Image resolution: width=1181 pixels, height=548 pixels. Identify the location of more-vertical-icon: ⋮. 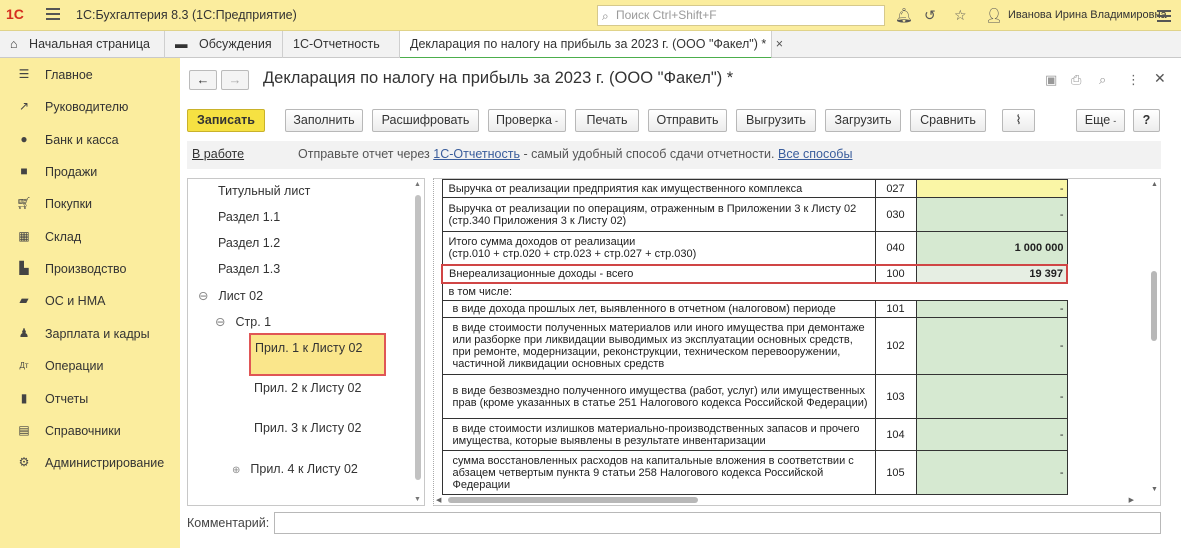
(1133, 80).